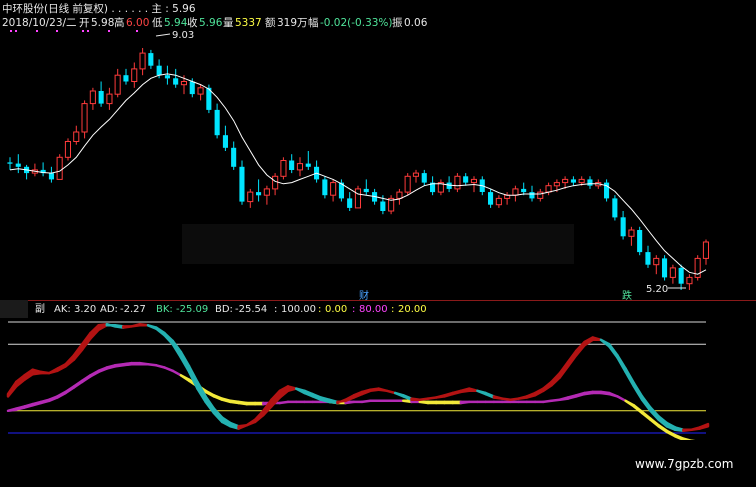 The height and width of the screenshot is (487, 756). Describe the element at coordinates (14, 309) in the screenshot. I see `sub-pane-tab` at that location.